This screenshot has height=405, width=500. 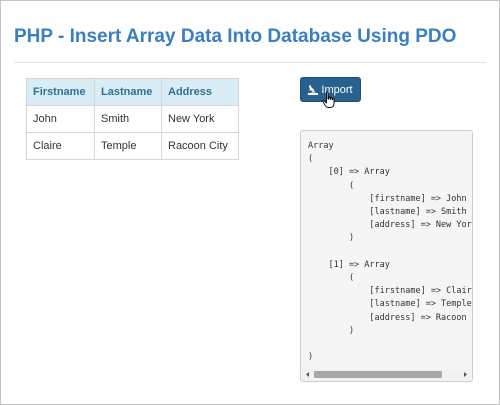 I want to click on cell-address: Racoon City, so click(x=200, y=146).